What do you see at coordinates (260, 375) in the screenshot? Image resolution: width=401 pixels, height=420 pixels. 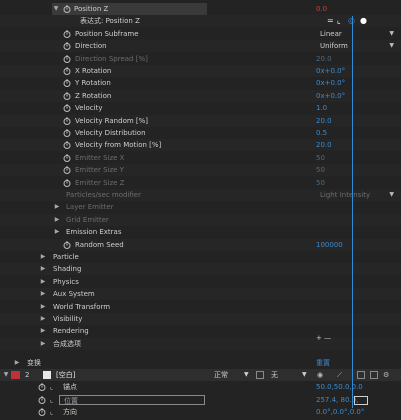 I see `trkmat-checkbox` at bounding box center [260, 375].